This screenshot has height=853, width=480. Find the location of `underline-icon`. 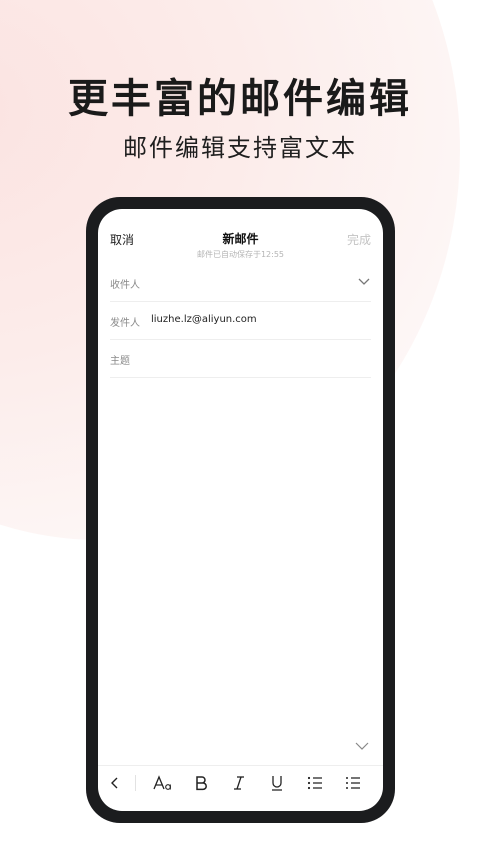

underline-icon is located at coordinates (277, 783).